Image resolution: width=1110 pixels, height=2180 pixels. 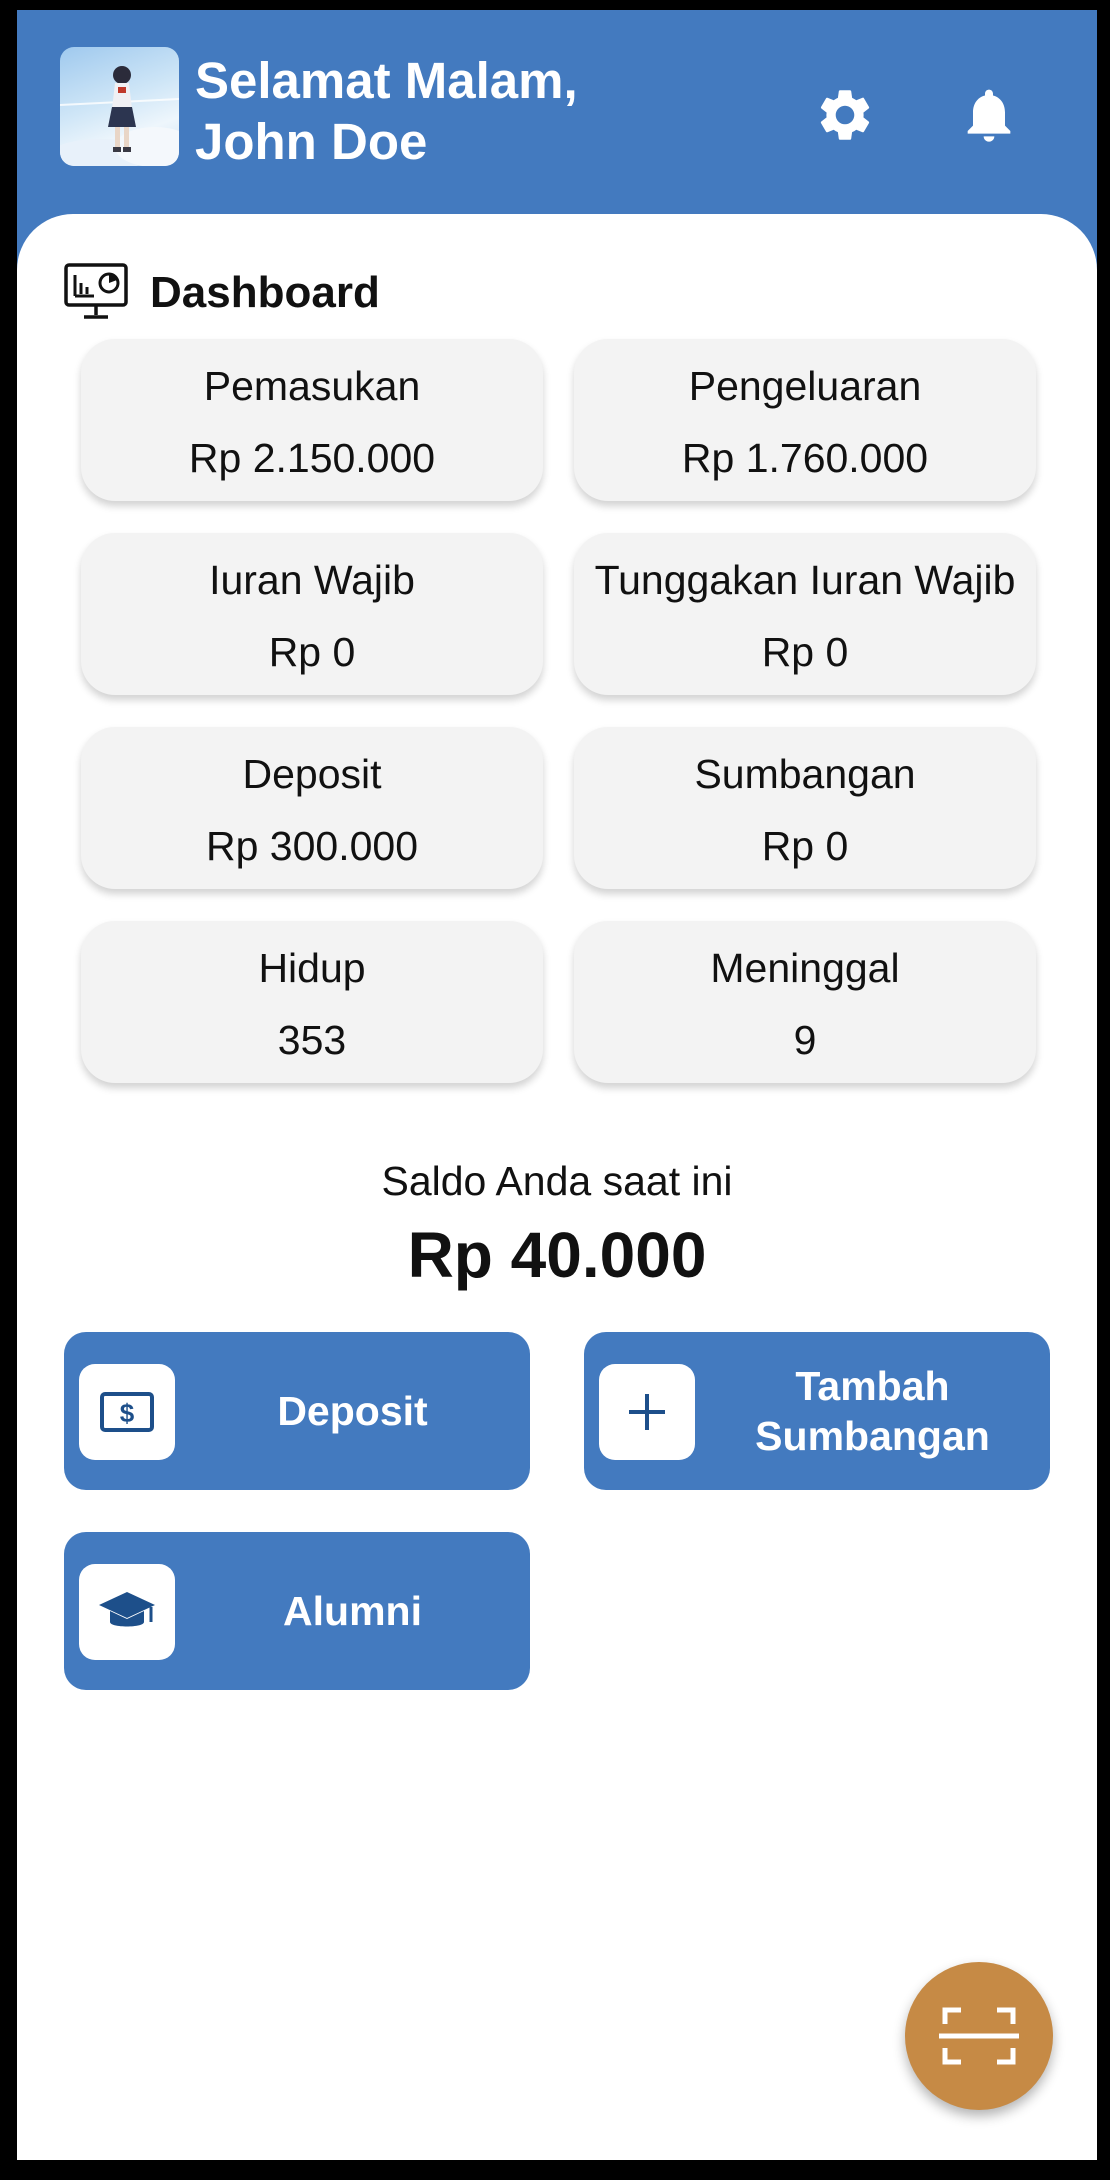 I want to click on stat-card-iuran-wajib: Iuran Wajib Rp 0, so click(x=312, y=614).